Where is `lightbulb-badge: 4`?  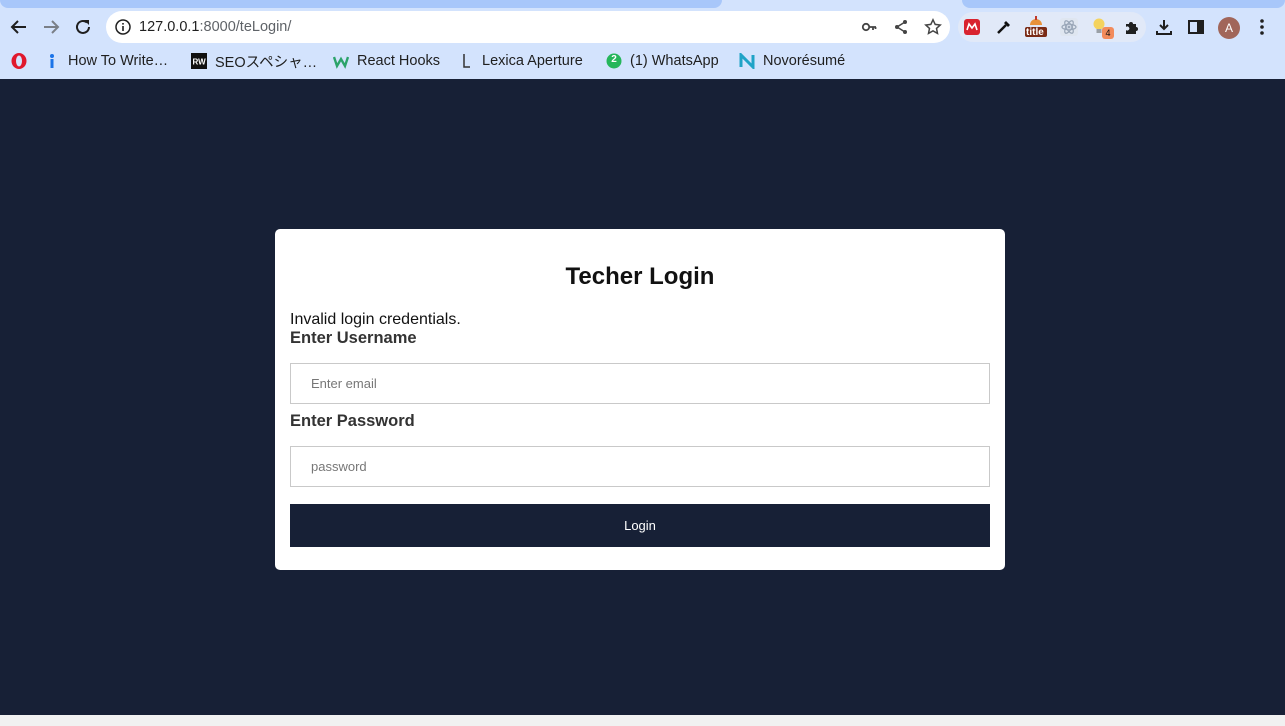 lightbulb-badge: 4 is located at coordinates (1108, 33).